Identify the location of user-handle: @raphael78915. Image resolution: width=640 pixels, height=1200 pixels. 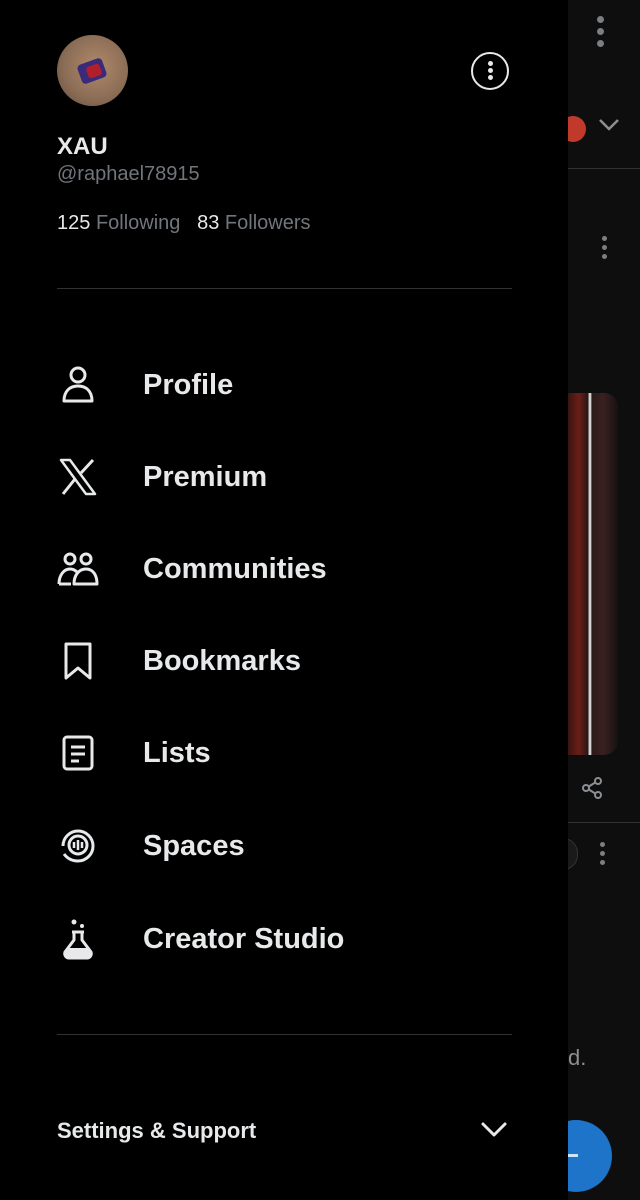
(128, 174).